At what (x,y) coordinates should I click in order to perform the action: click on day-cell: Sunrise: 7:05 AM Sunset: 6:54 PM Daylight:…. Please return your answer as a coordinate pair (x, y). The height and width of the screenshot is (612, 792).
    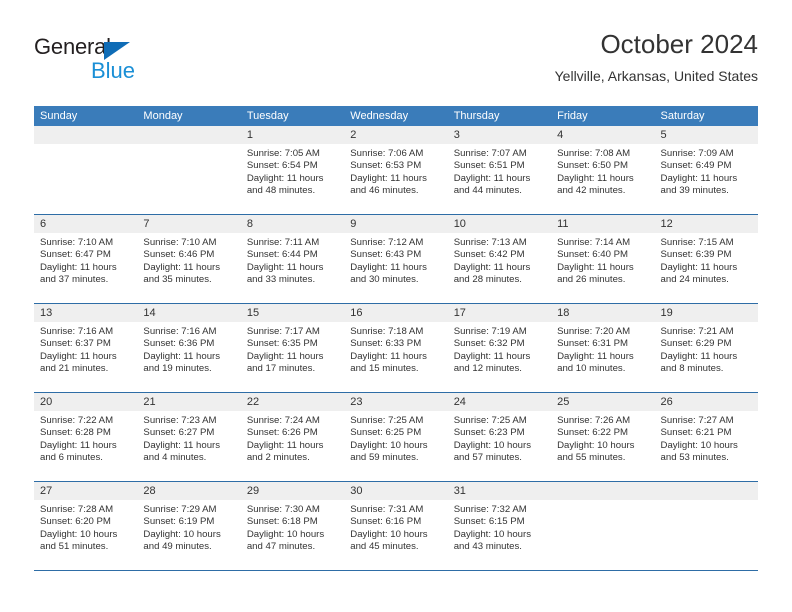
    Looking at the image, I should click on (292, 179).